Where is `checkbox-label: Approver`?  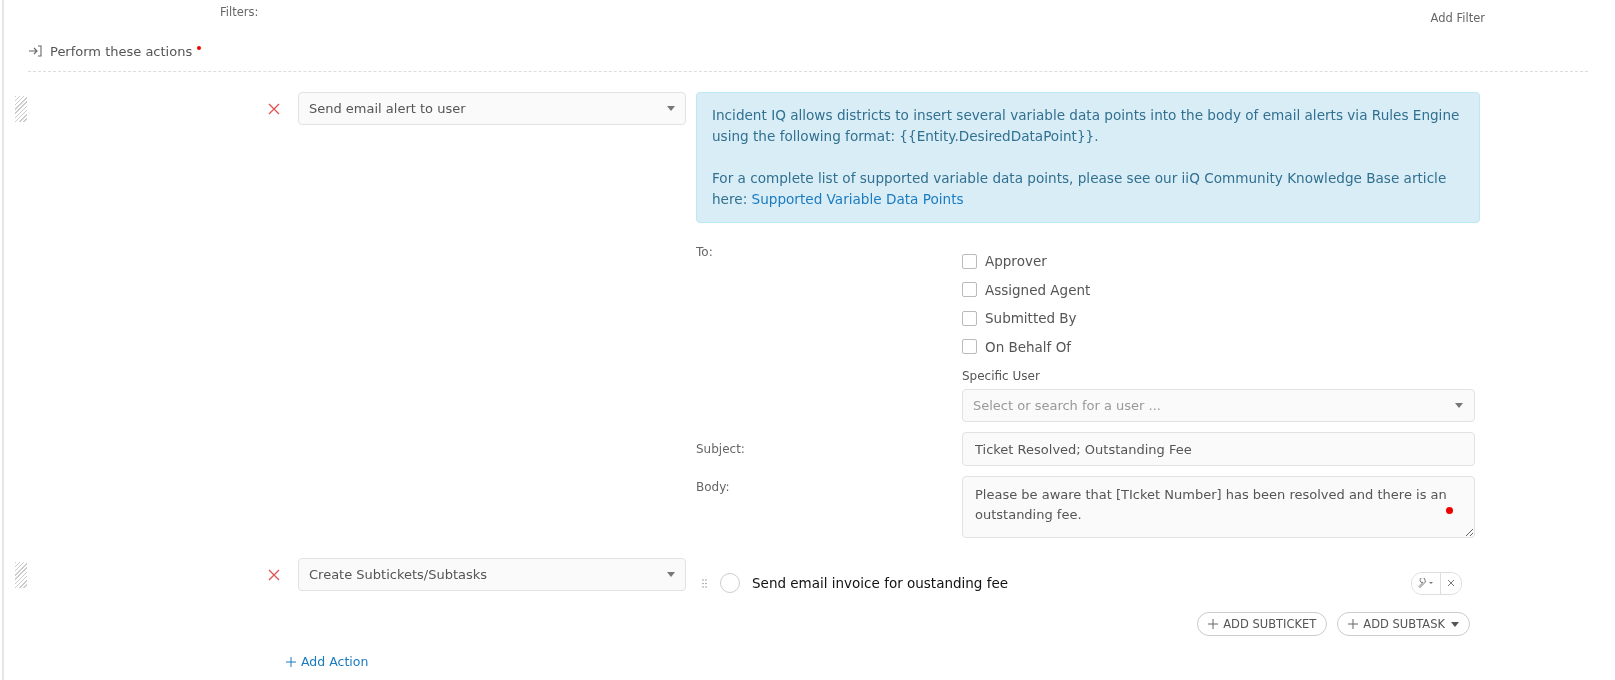
checkbox-label: Approver is located at coordinates (1016, 261).